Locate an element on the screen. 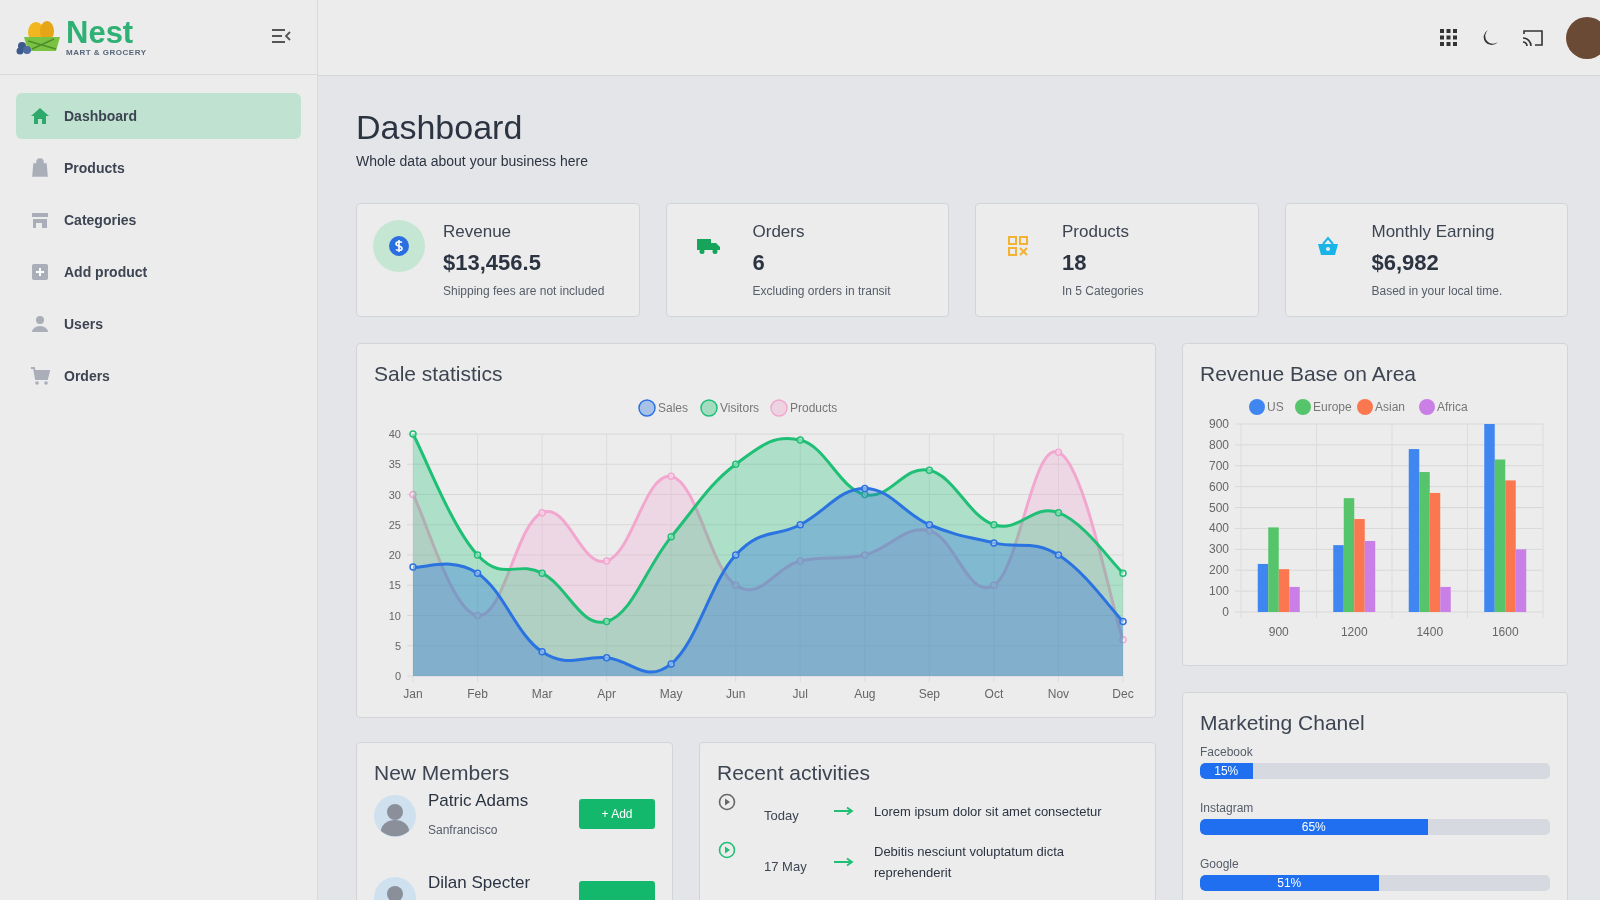 The width and height of the screenshot is (1600, 900). axis-label: Feb is located at coordinates (477, 694).